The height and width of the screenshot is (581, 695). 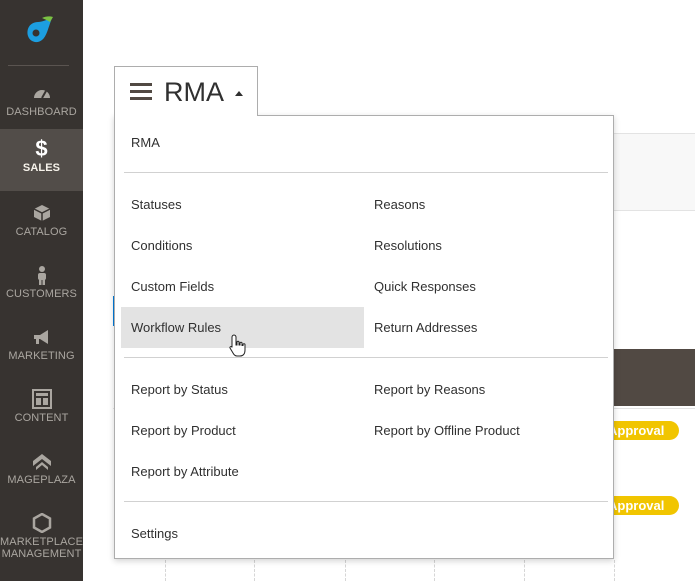 I want to click on sidebar-item-label-line2: MANAGEMENT, so click(x=41, y=554).